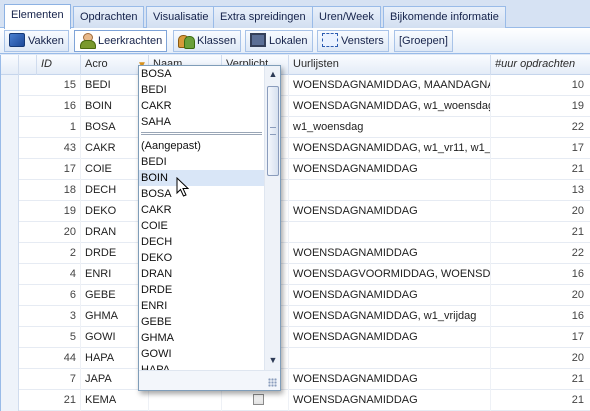 This screenshot has height=411, width=590. I want to click on table-row: 44 HAPA 20, so click(295, 358).